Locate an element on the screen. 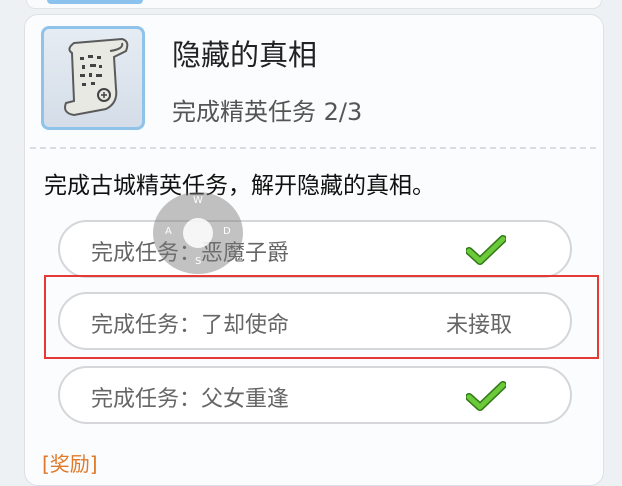 Image resolution: width=622 pixels, height=486 pixels. joystick-key-d: D is located at coordinates (227, 231).